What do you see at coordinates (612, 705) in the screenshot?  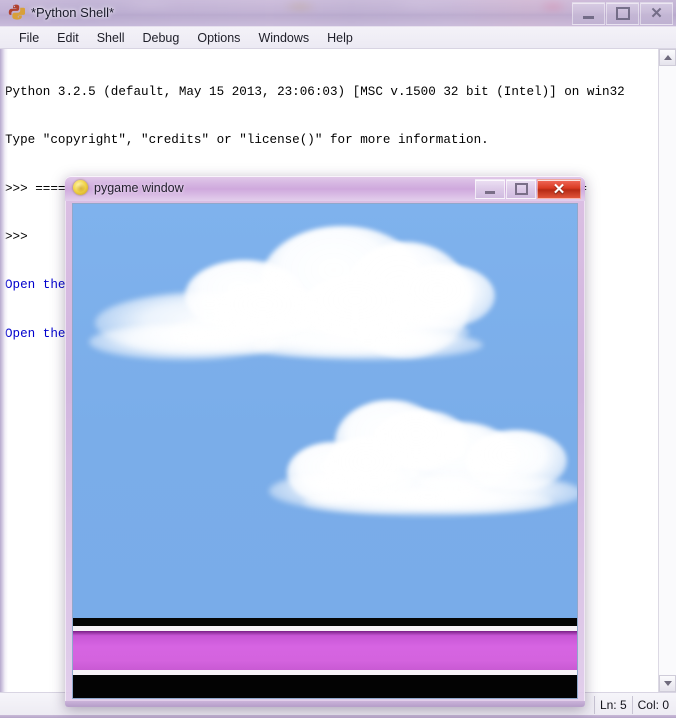 I see `status-line-number: Ln: 5` at bounding box center [612, 705].